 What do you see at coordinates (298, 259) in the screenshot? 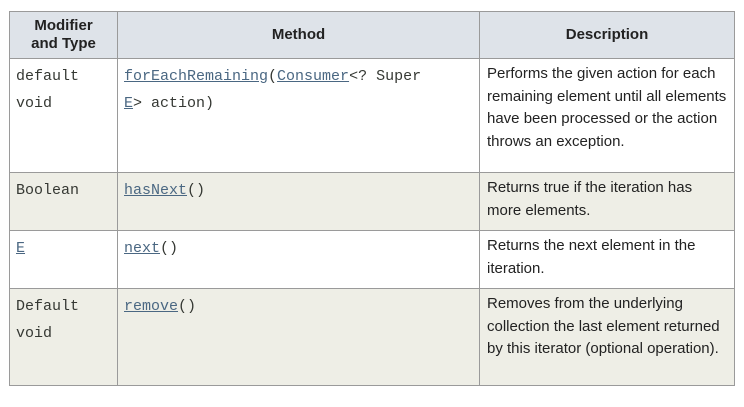
I see `method-cell: next()` at bounding box center [298, 259].